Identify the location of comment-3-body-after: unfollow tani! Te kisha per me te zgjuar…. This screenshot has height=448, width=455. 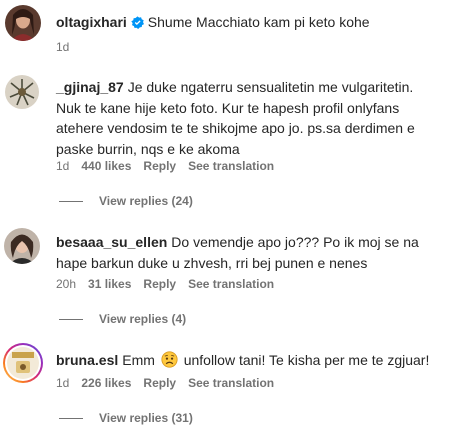
(306, 360).